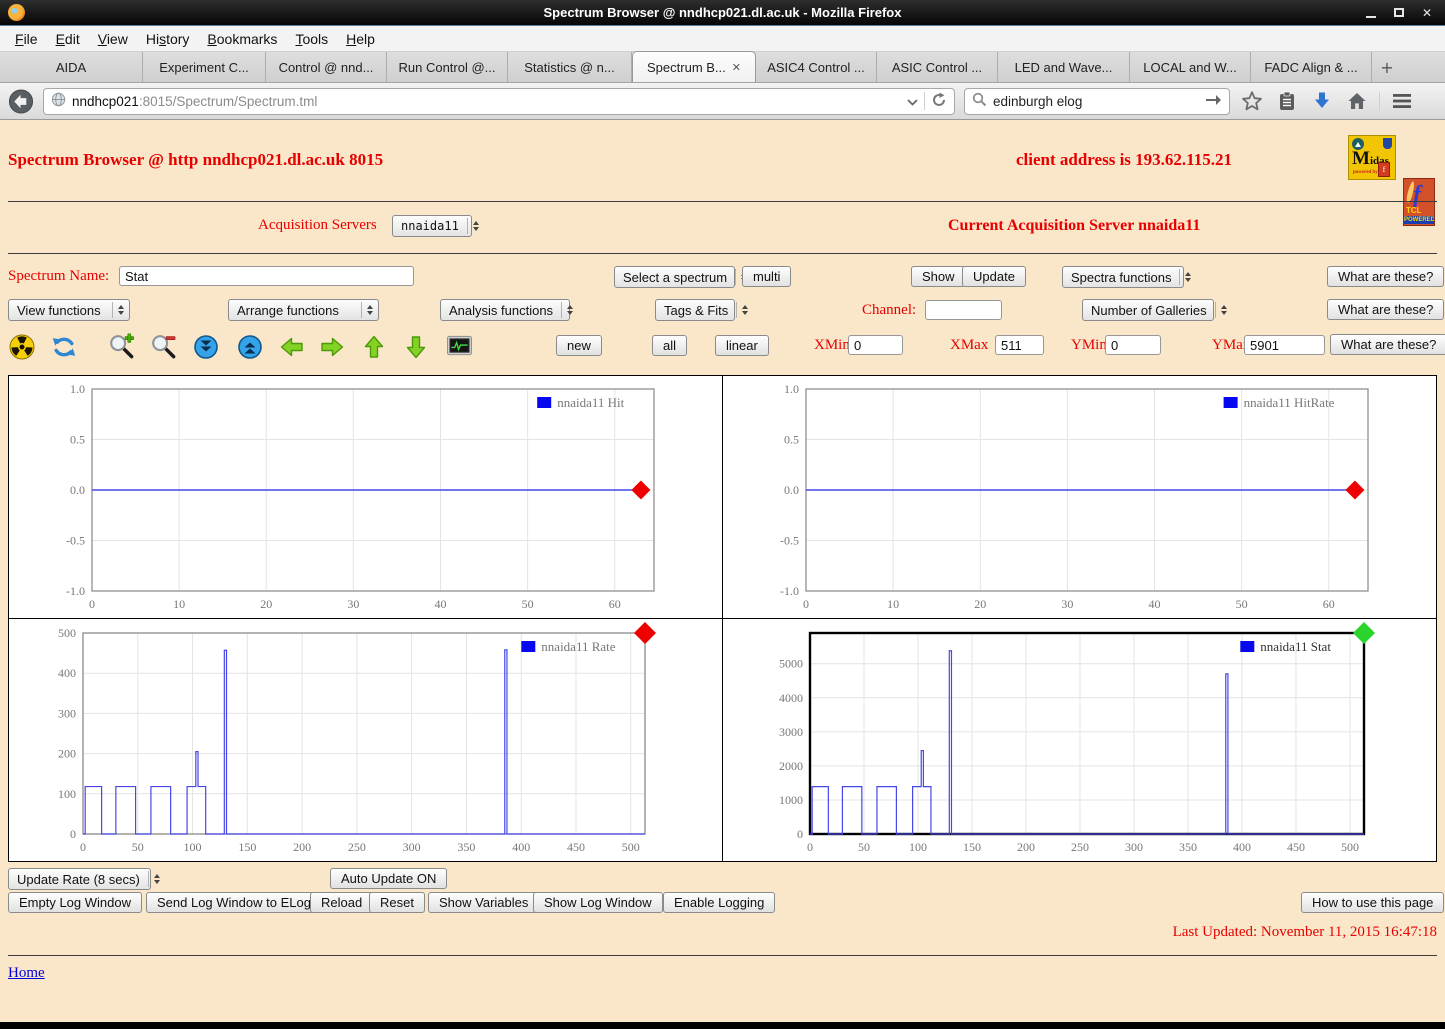 The width and height of the screenshot is (1445, 1029). Describe the element at coordinates (69, 310) in the screenshot. I see `view-functions-select: View functions` at that location.